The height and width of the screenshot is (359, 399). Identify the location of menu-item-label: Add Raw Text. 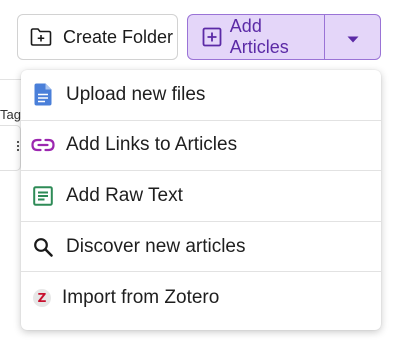
(124, 195).